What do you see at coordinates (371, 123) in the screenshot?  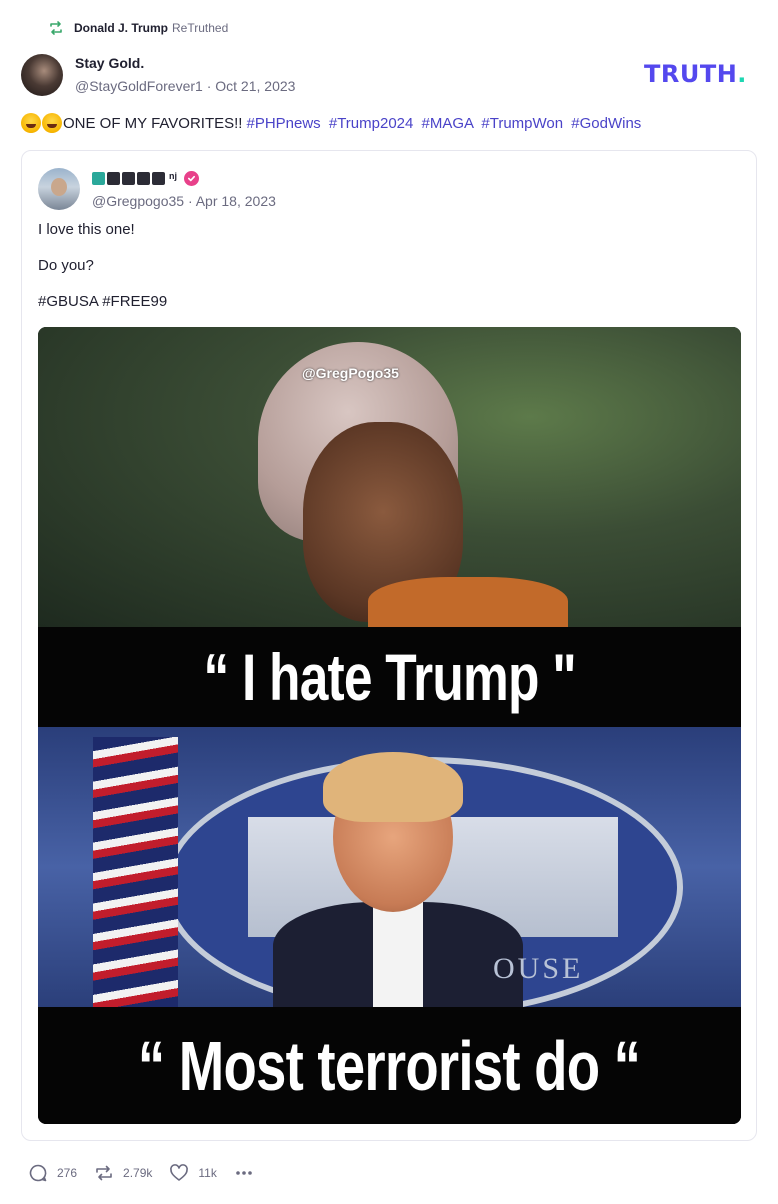 I see `hashtag-link: #Trump2024` at bounding box center [371, 123].